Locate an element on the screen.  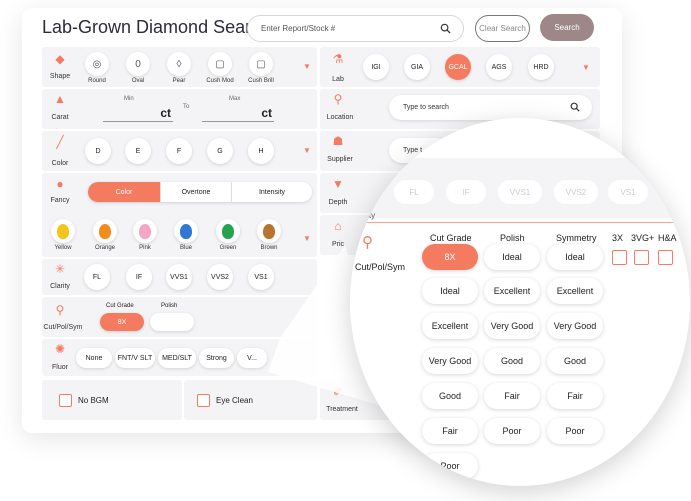
lens-3vg-checkbox is located at coordinates (641, 257).